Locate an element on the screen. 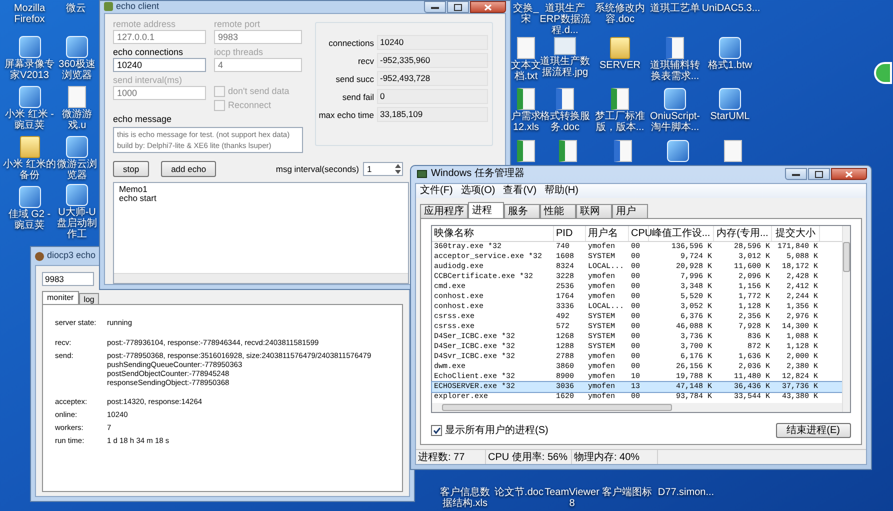  field-label: echo connections is located at coordinates (148, 52).